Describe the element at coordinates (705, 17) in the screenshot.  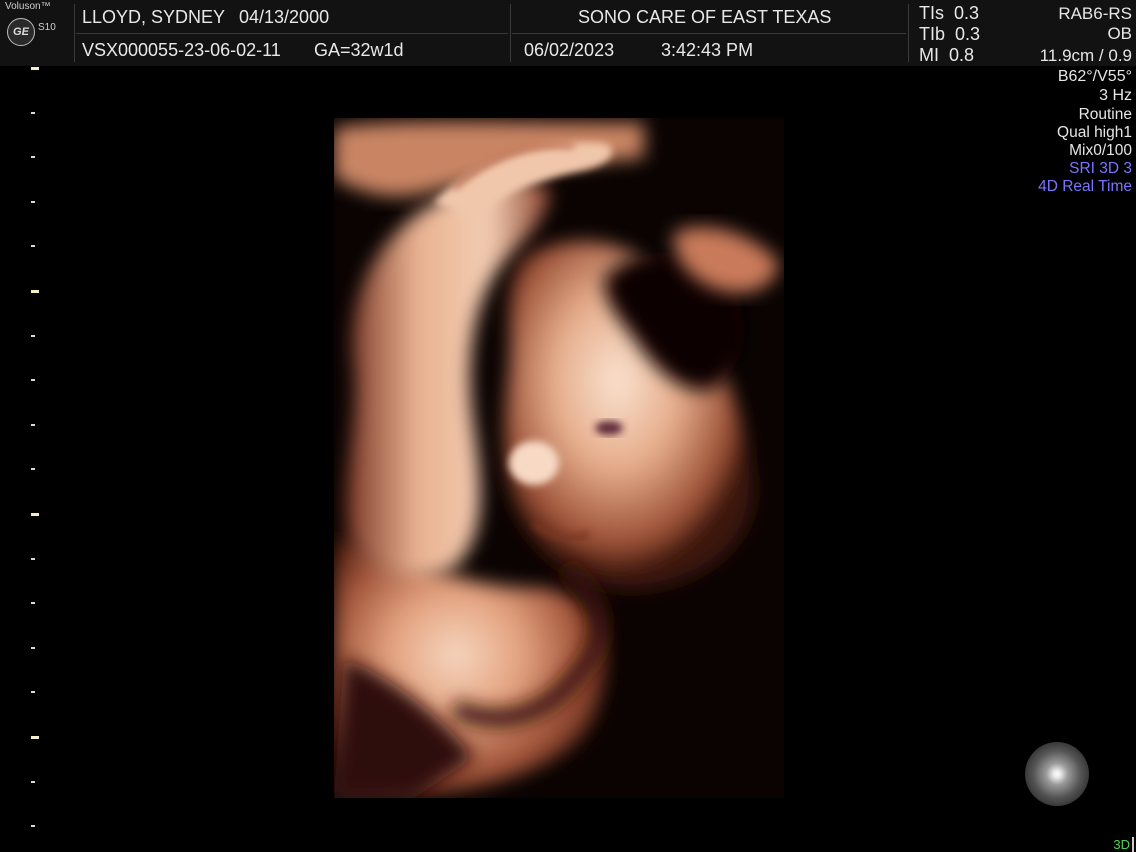
I see `clinic-name: SONO CARE OF EAST TEXAS` at that location.